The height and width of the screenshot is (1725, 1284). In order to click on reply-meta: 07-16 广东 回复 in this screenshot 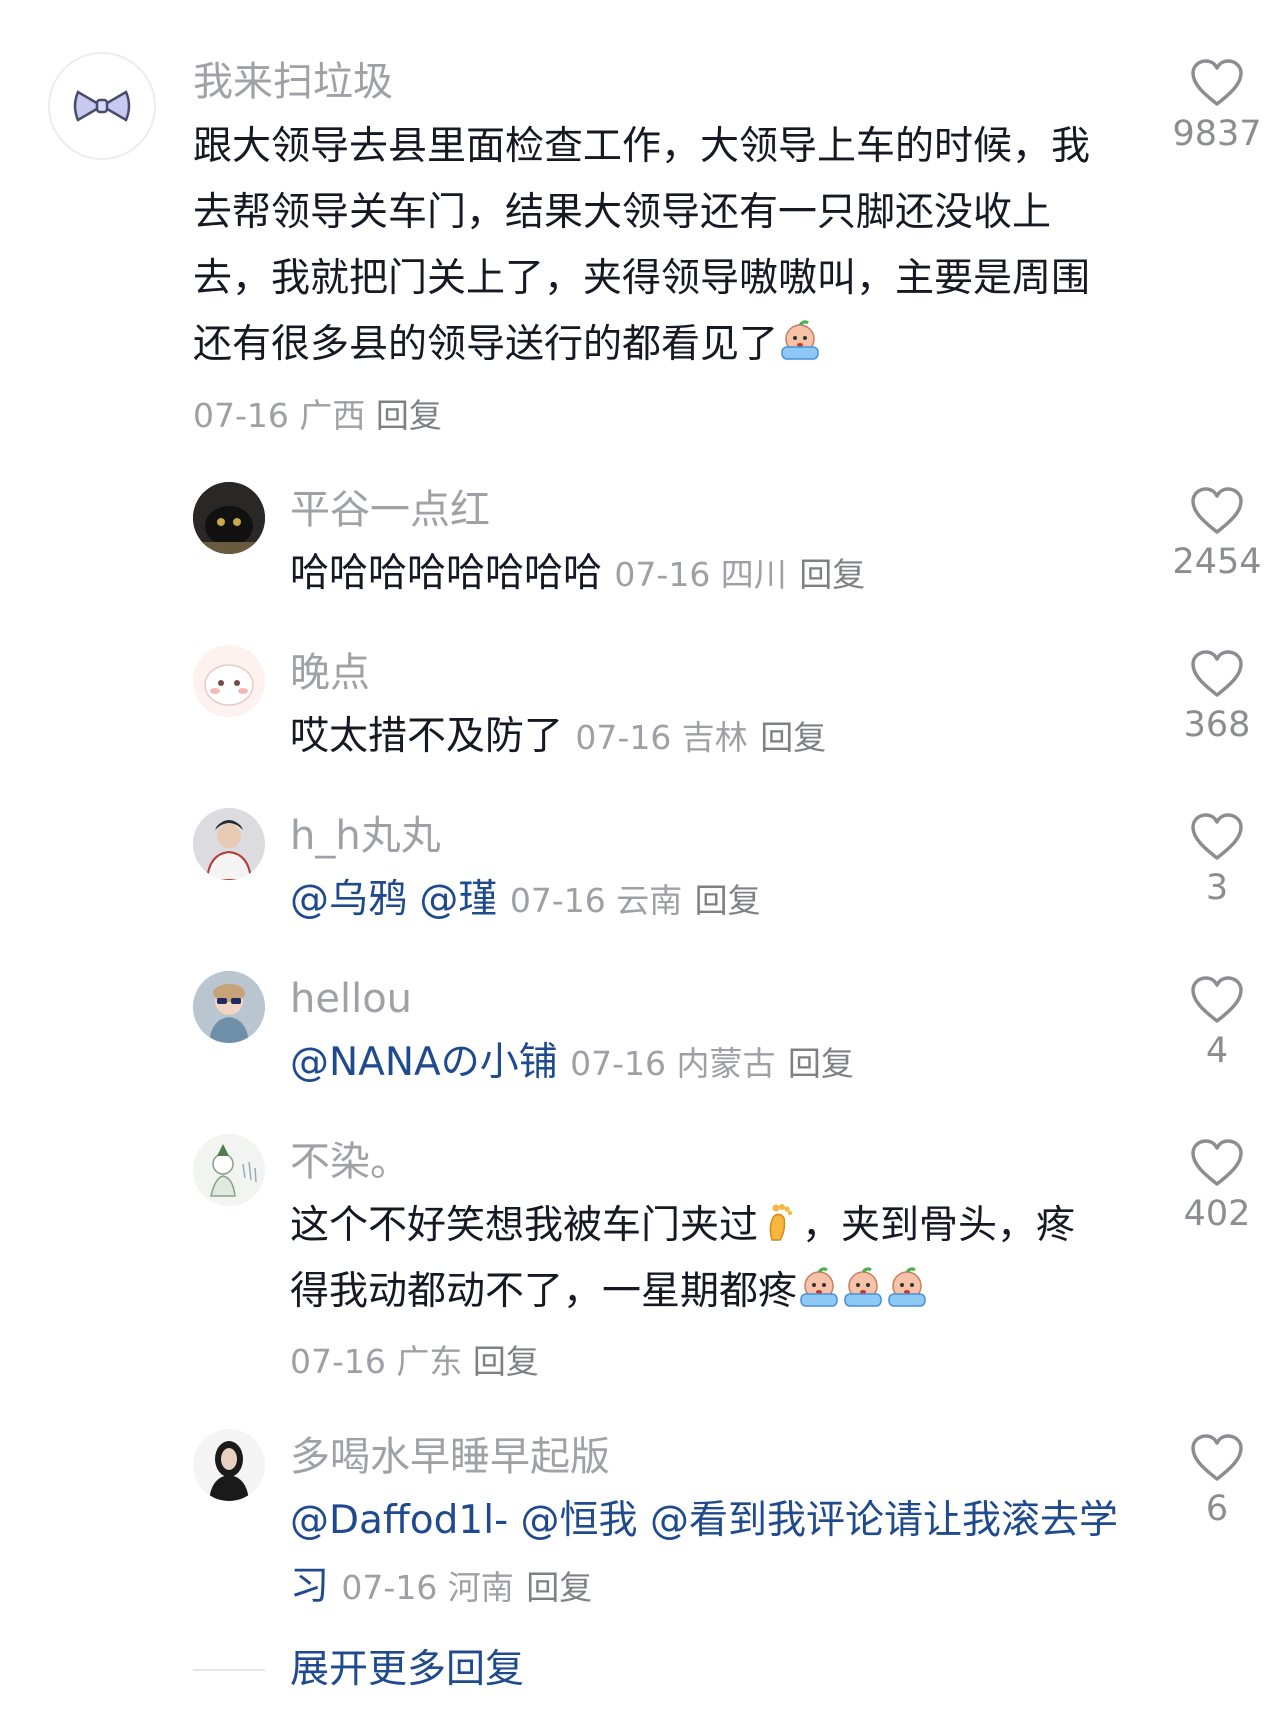, I will do `click(414, 1362)`.